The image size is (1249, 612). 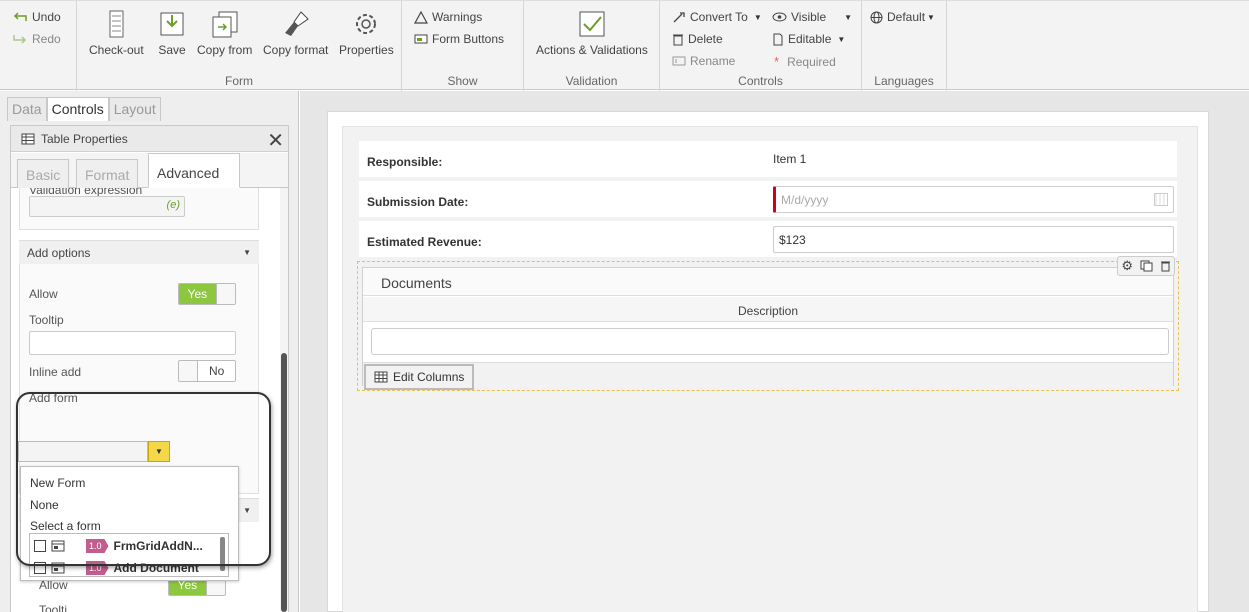 What do you see at coordinates (134, 109) in the screenshot?
I see `tab-layout: Layout` at bounding box center [134, 109].